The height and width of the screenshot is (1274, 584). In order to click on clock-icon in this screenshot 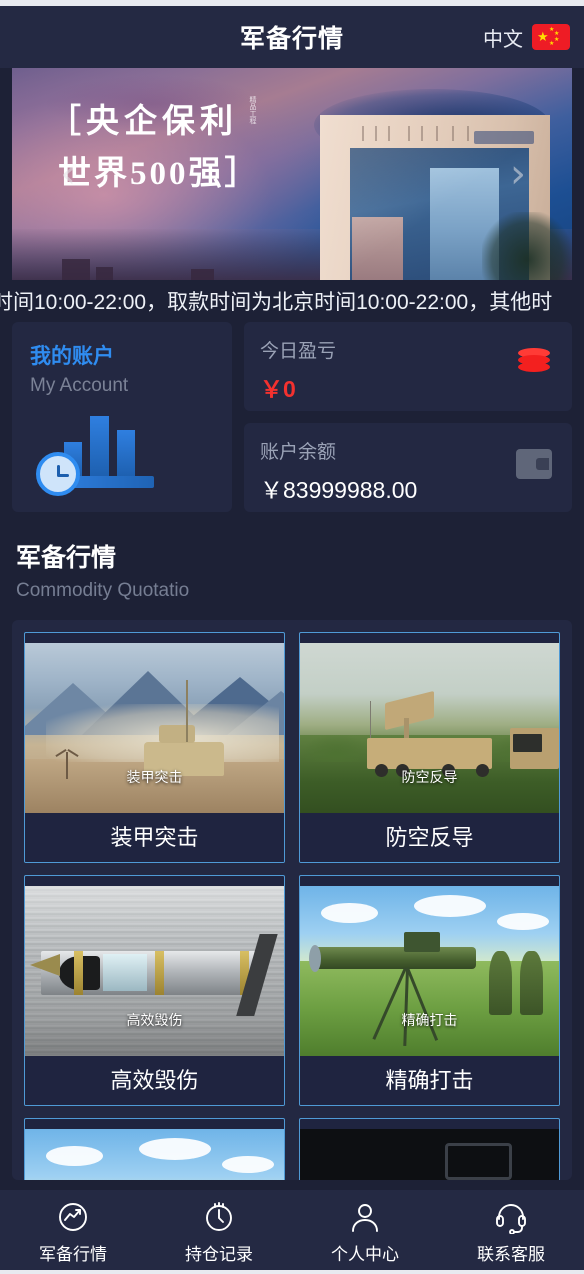, I will do `click(219, 1217)`.